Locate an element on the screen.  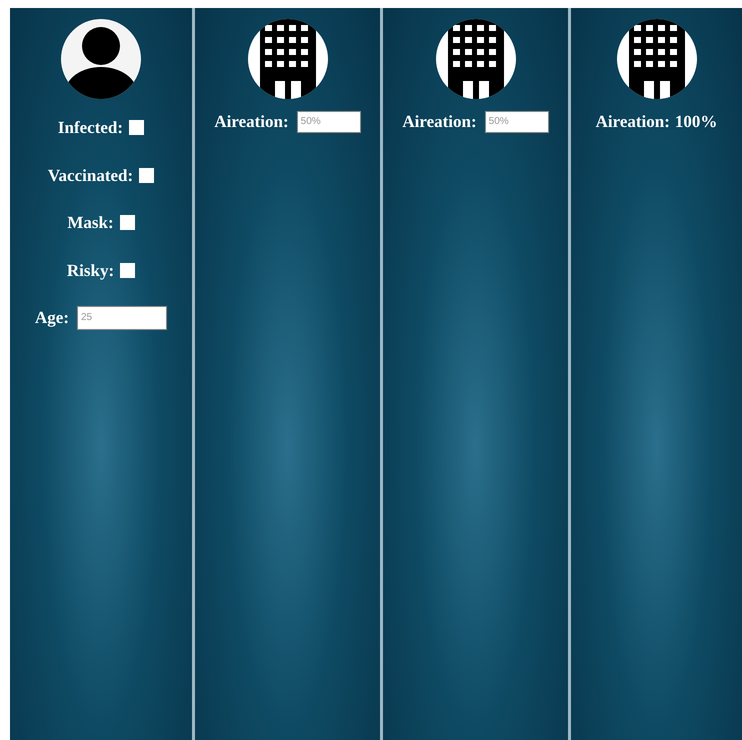
age-field: 25 is located at coordinates (121, 318).